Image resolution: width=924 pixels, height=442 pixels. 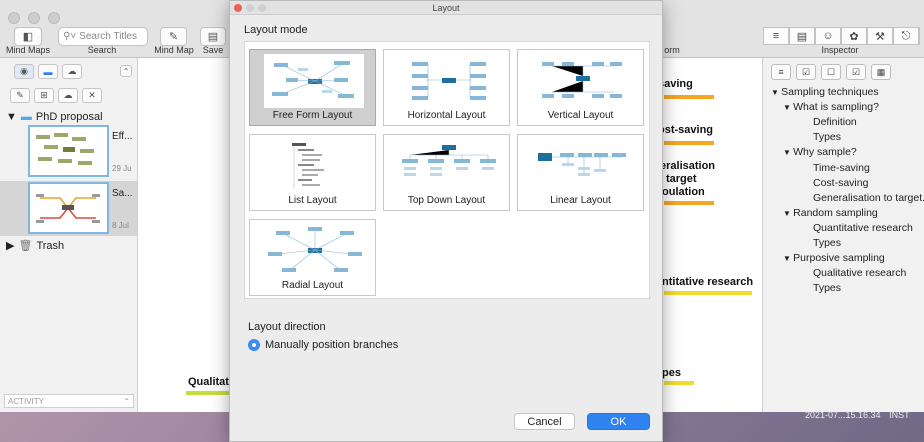 I want to click on layout-option-vertical: Vertical Layout, so click(x=580, y=87).